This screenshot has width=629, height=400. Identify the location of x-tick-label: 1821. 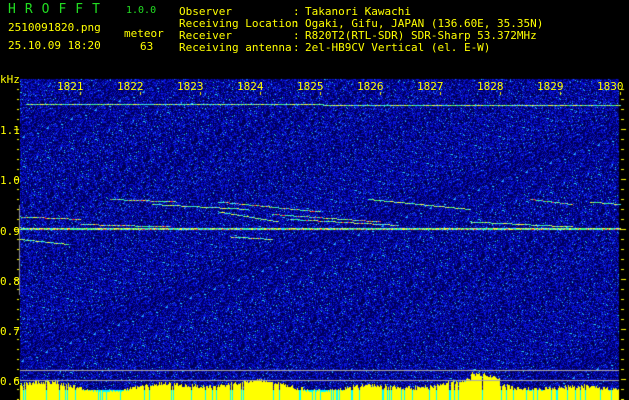
(70, 86).